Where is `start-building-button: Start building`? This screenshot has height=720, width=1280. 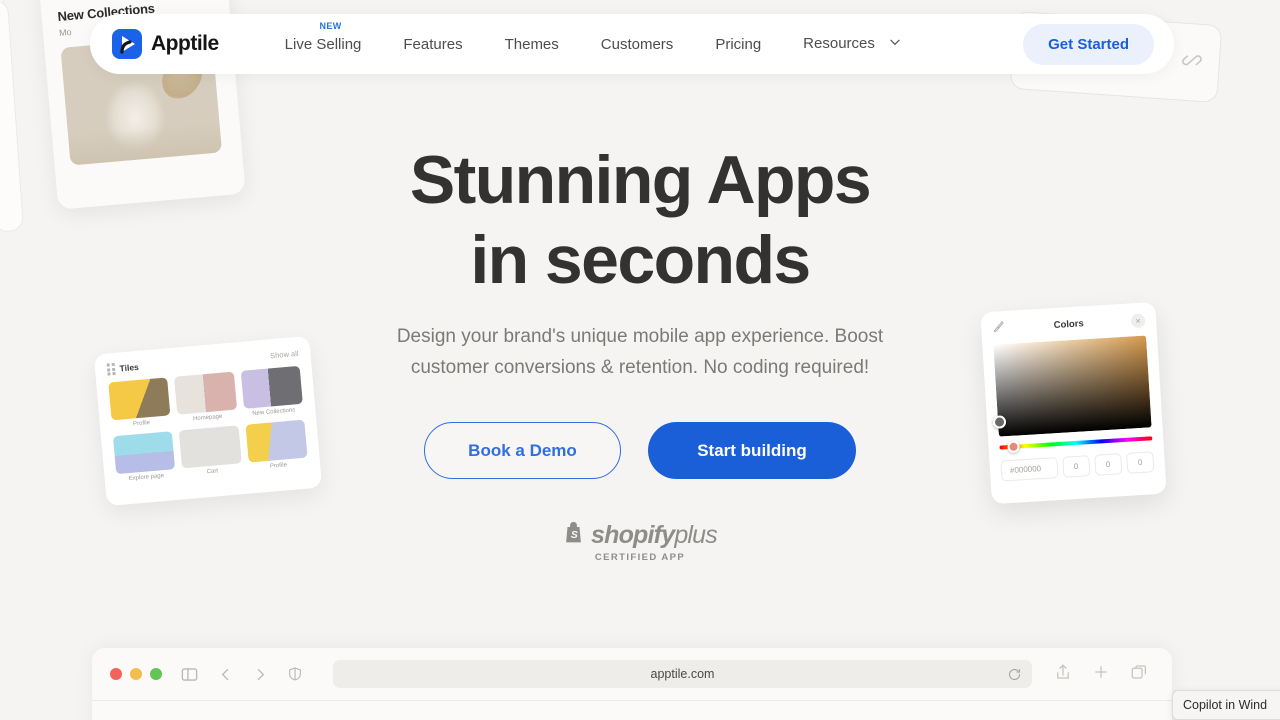
start-building-button: Start building is located at coordinates (752, 450).